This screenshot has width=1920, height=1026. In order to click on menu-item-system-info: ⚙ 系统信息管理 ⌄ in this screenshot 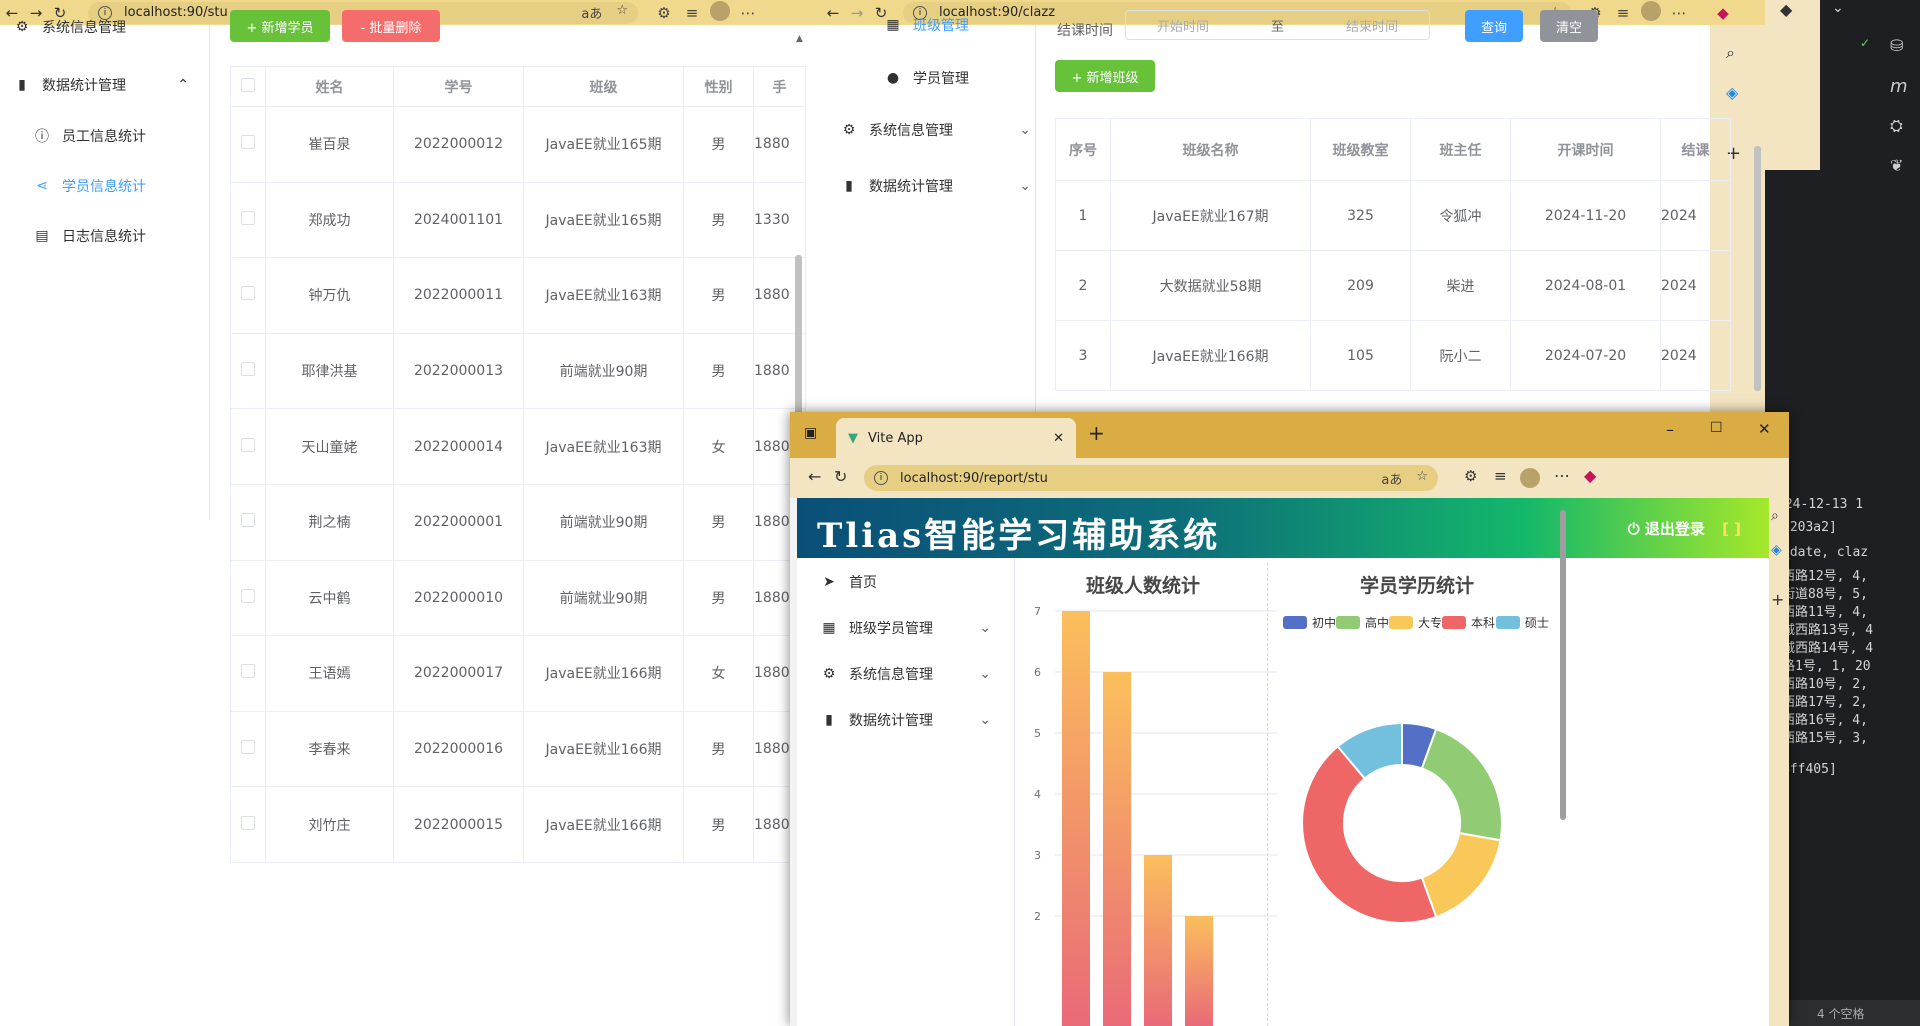, I will do `click(906, 674)`.